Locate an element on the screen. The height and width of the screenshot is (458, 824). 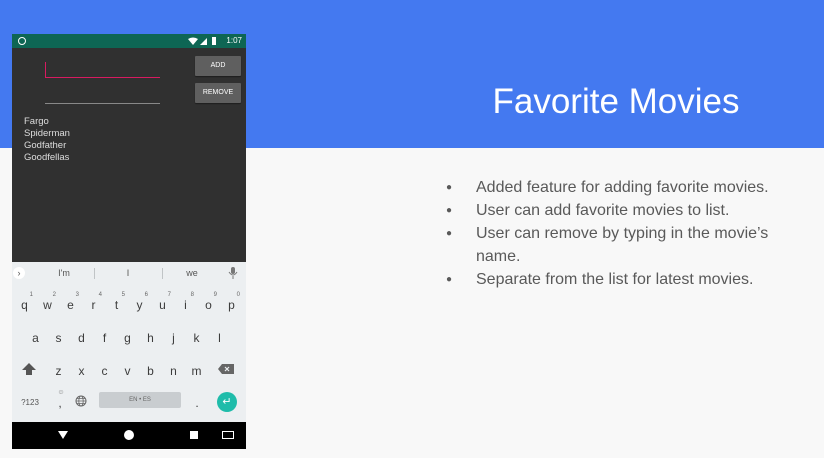
key-e: 3e is located at coordinates (70, 304).